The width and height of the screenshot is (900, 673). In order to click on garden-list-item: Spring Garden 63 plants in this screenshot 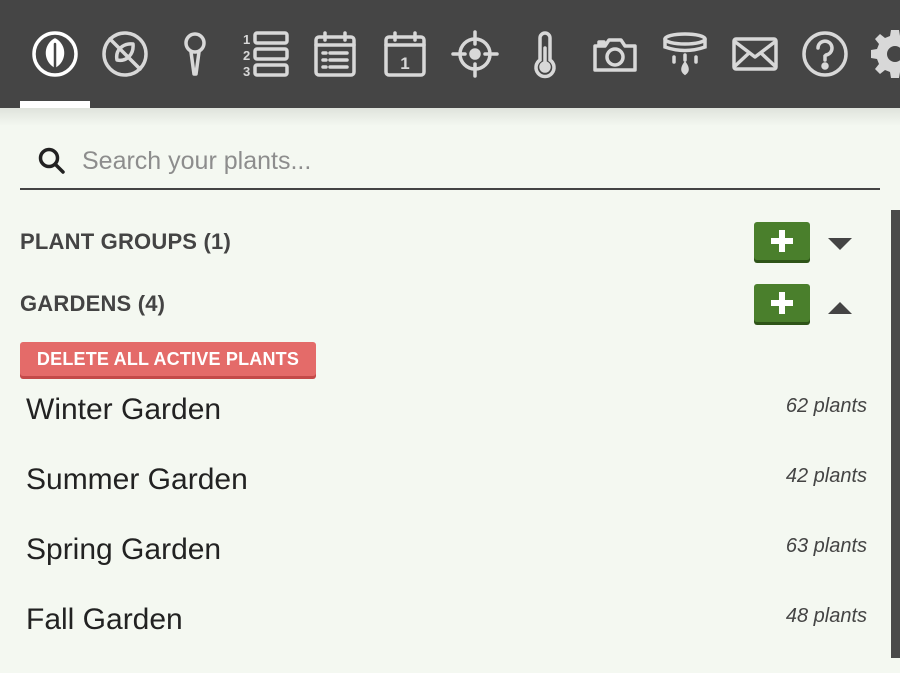, I will do `click(445, 568)`.